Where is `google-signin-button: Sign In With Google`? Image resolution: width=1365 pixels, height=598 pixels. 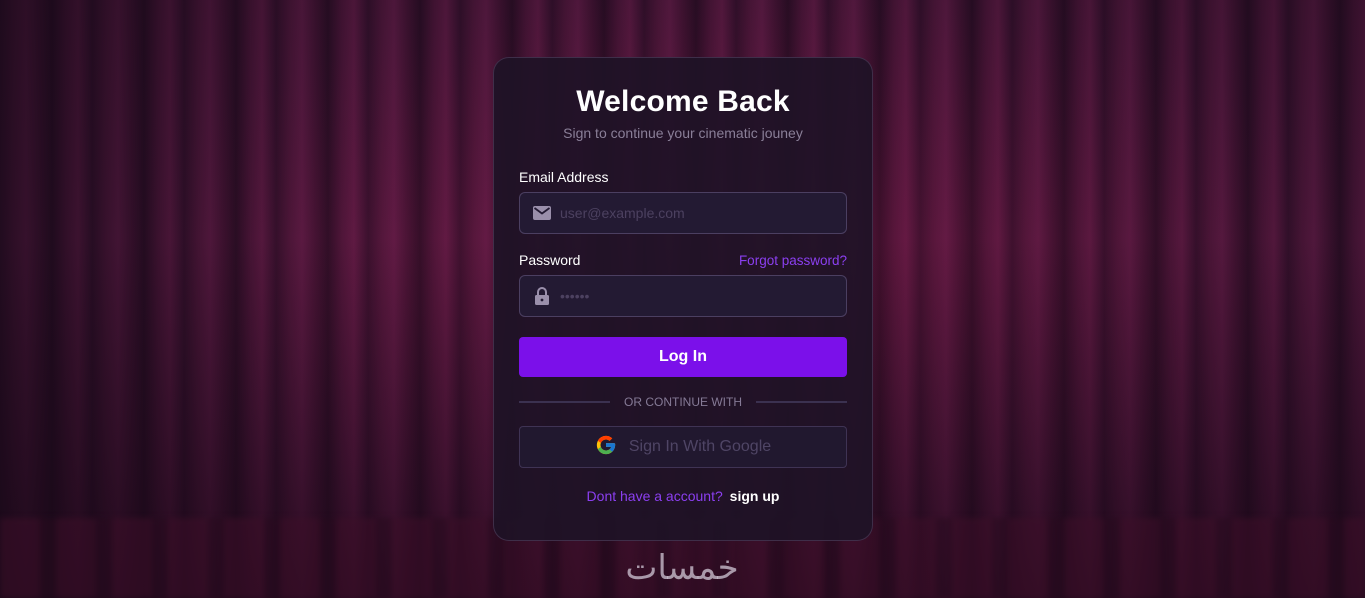
google-signin-button: Sign In With Google is located at coordinates (683, 447).